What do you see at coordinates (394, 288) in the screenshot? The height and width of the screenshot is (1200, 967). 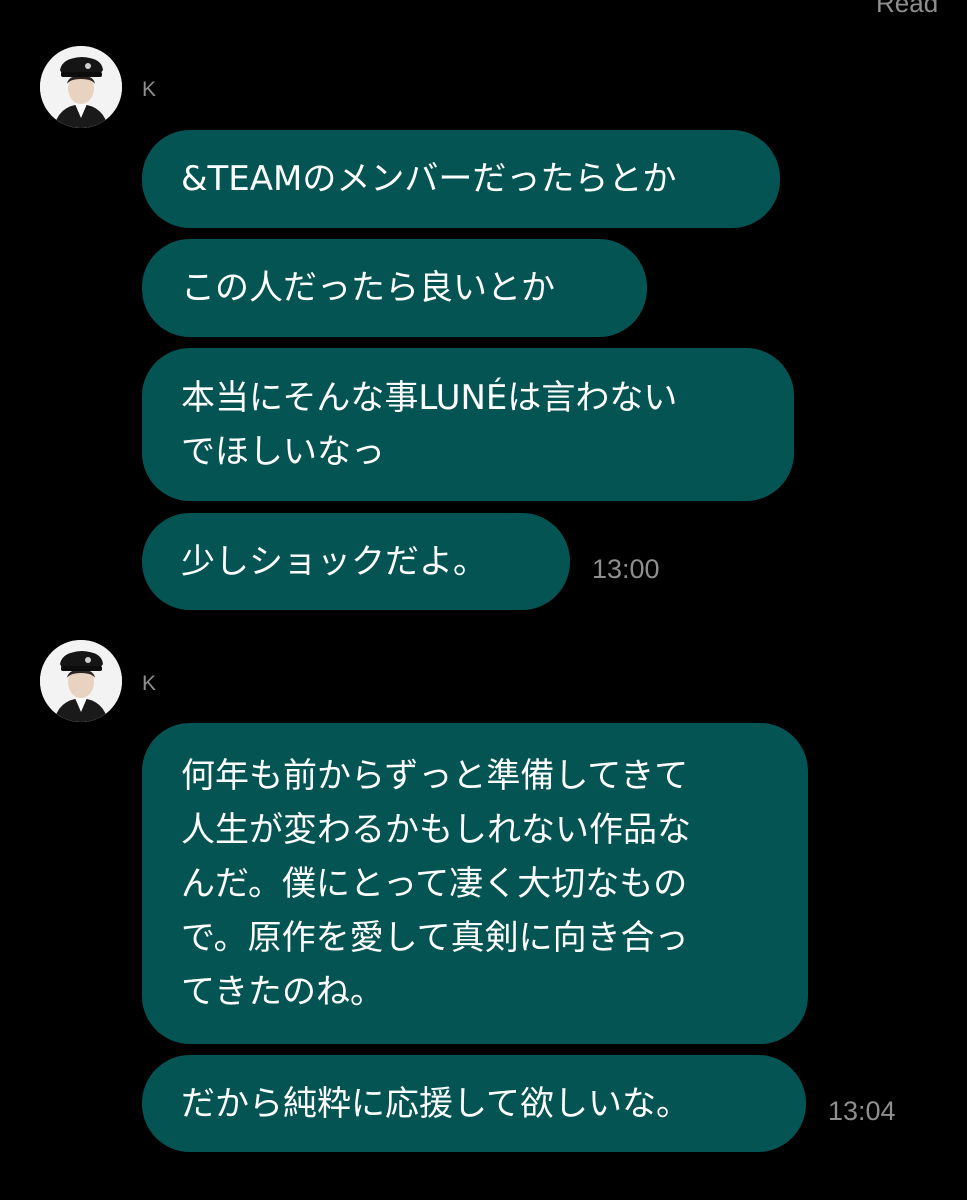 I see `message-bubble: この人だったら良いとか` at bounding box center [394, 288].